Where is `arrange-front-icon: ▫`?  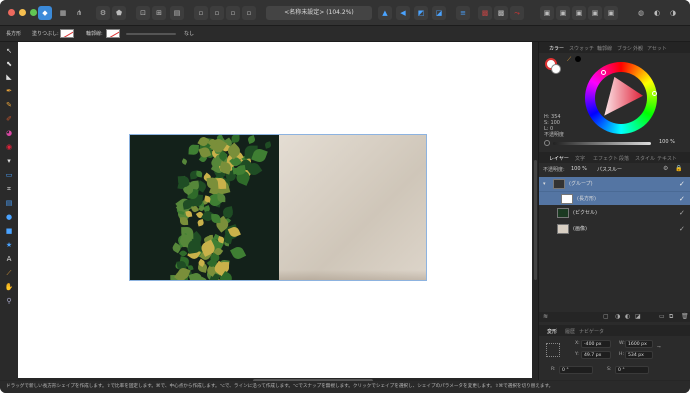
arrange-front-icon: ▫ is located at coordinates (201, 13).